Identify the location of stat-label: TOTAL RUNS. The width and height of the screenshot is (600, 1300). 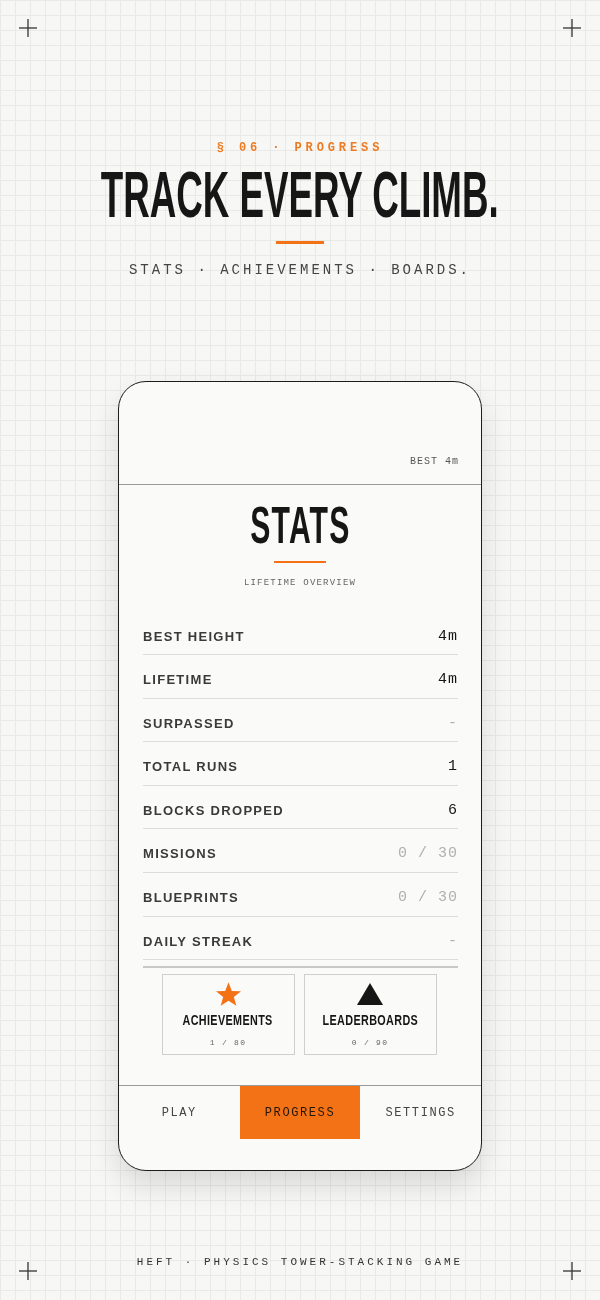
(191, 767).